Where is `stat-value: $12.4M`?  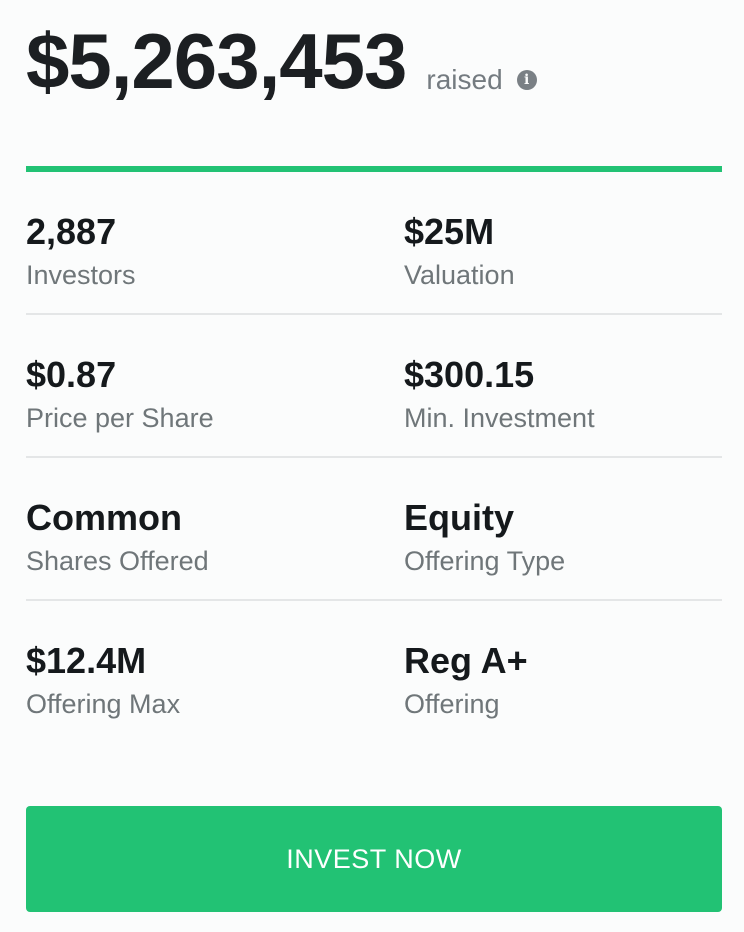 stat-value: $12.4M is located at coordinates (86, 660).